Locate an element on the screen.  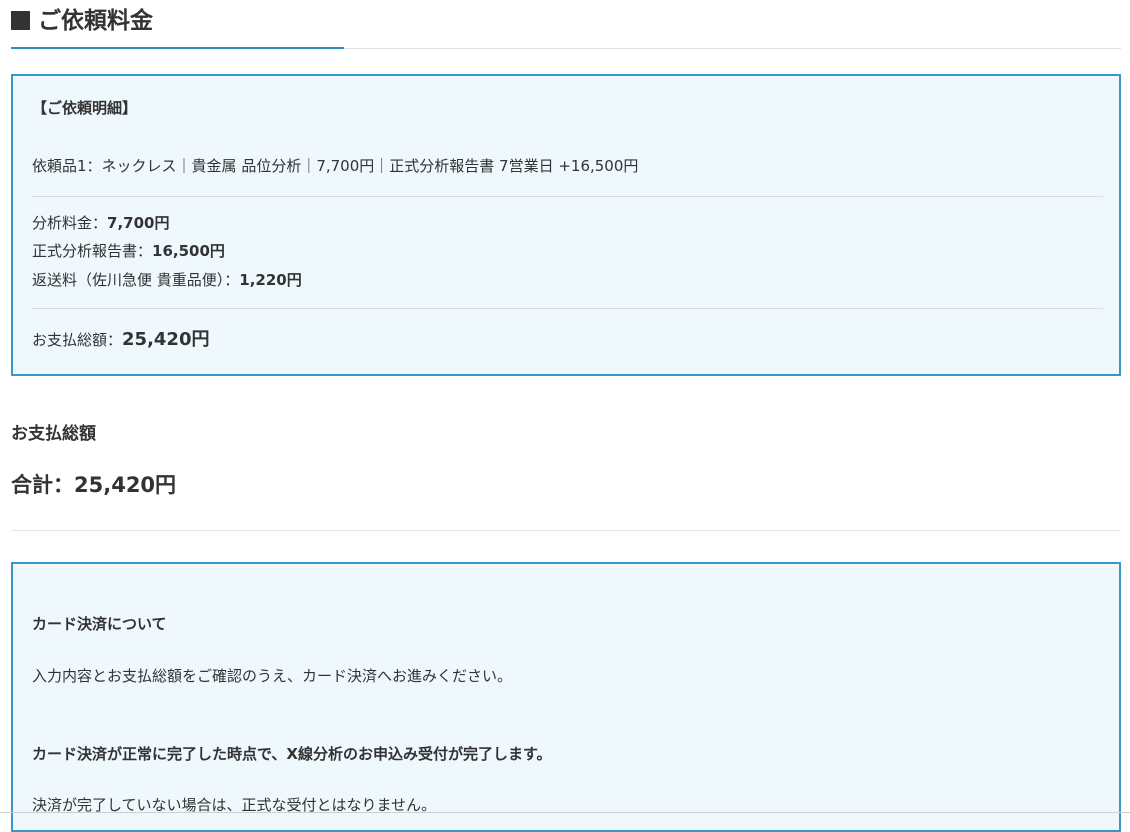
report-fee-value: 16,500円 is located at coordinates (188, 251).